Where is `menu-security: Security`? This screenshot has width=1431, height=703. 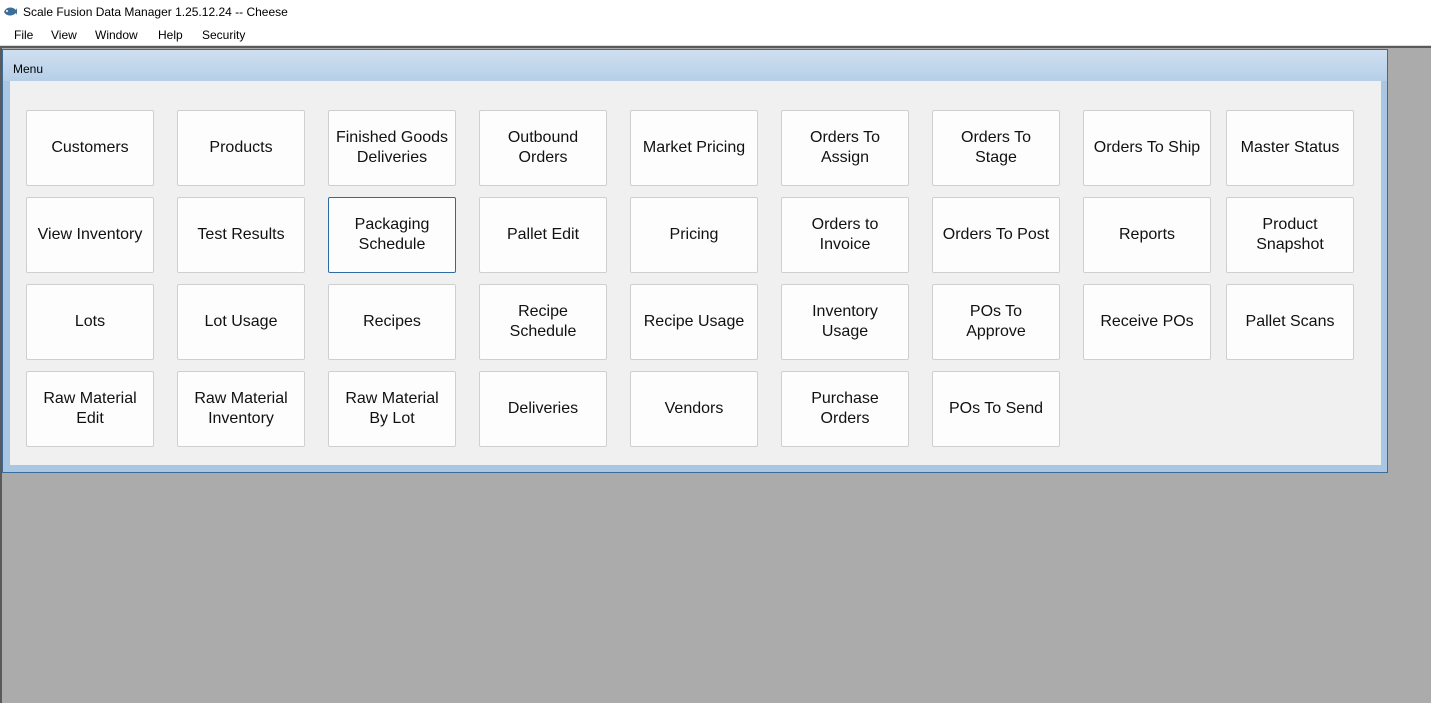
menu-security: Security is located at coordinates (223, 35).